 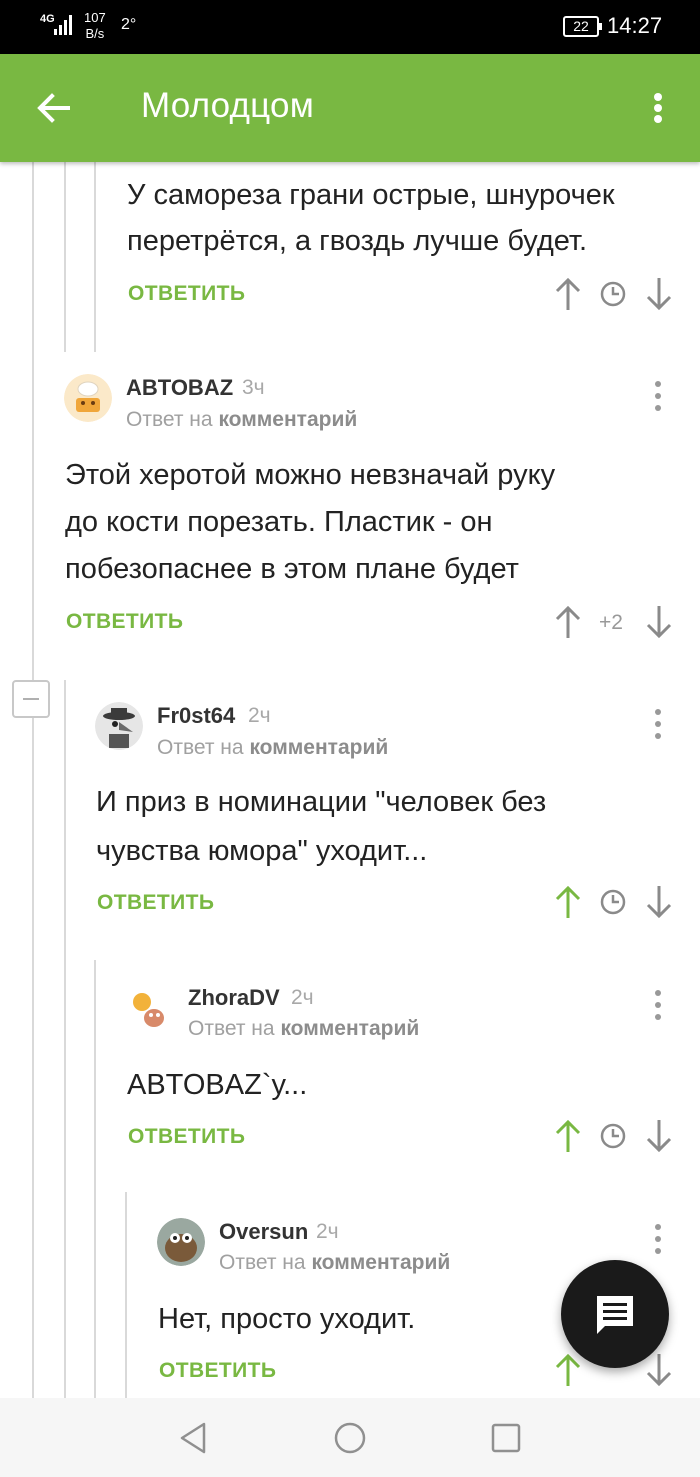 What do you see at coordinates (310, 475) in the screenshot?
I see `comment-text-line: Этой херотой можно невзначай руку` at bounding box center [310, 475].